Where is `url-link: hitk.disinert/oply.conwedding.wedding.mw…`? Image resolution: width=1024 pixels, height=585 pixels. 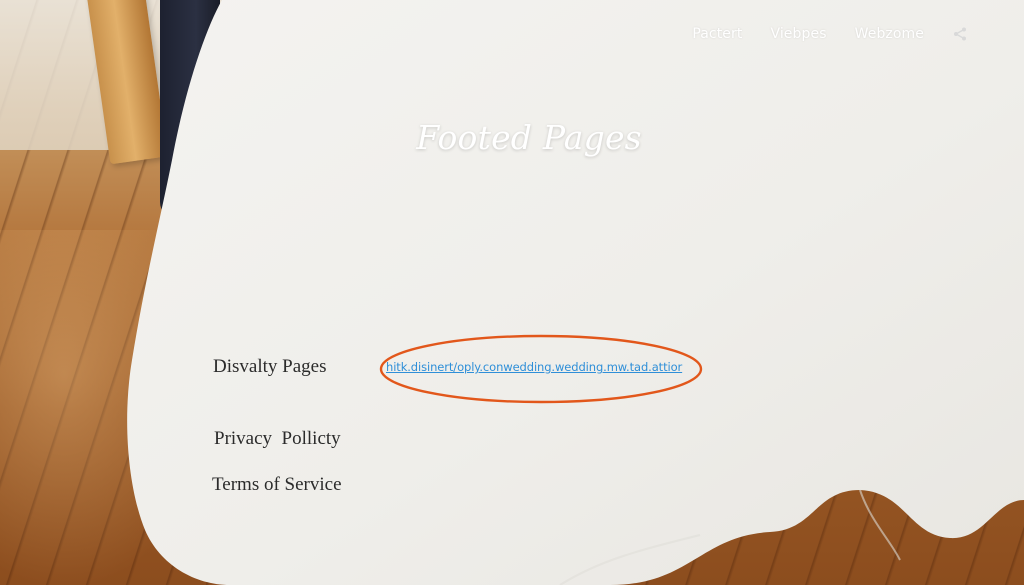
url-link: hitk.disinert/oply.conwedding.wedding.mw… is located at coordinates (534, 367).